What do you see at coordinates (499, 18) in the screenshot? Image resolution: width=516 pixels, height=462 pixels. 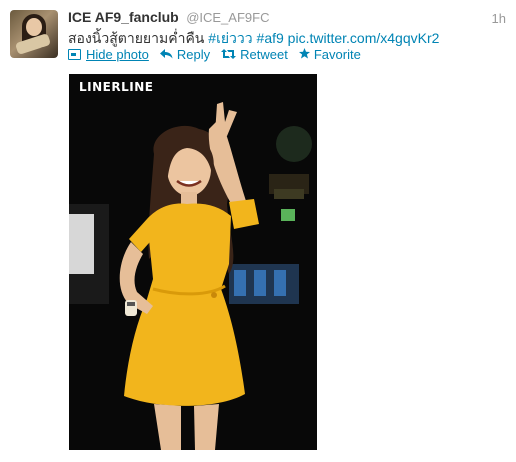 I see `tweet-timestamp: 1h` at bounding box center [499, 18].